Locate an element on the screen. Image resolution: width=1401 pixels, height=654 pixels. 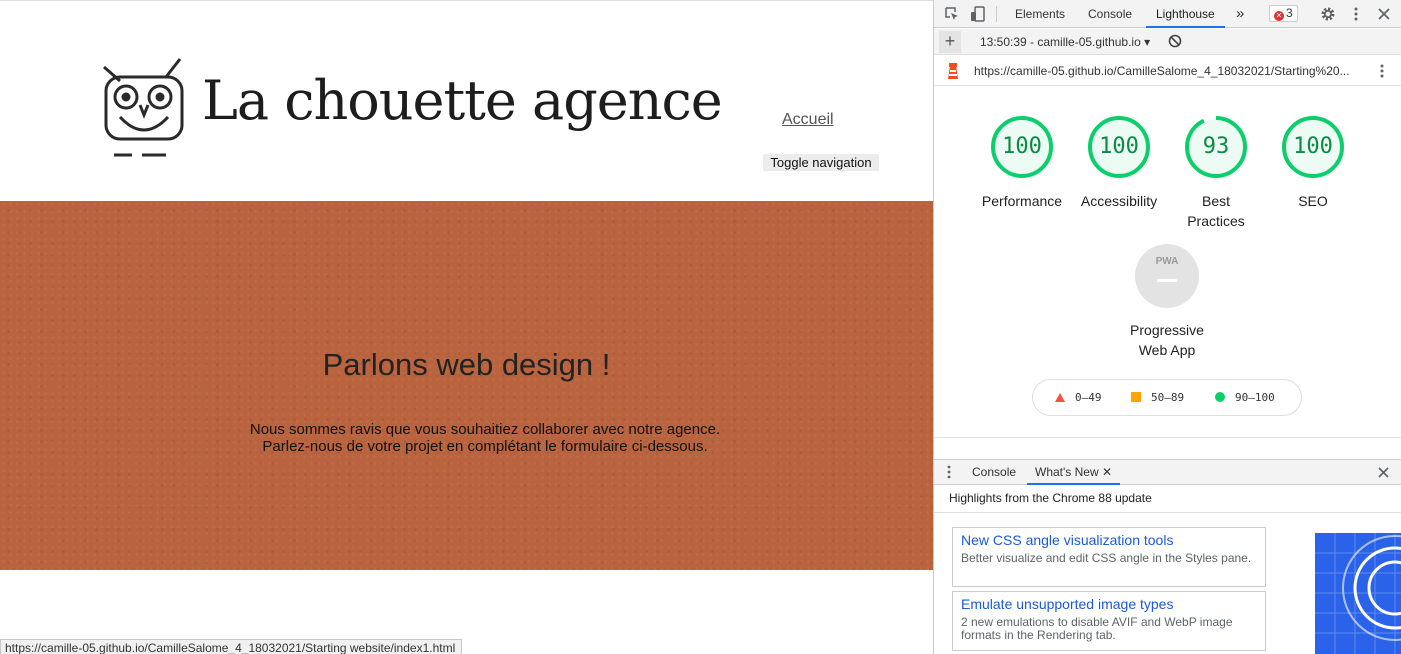
pwa-badge-text: PWA is located at coordinates (1167, 261).